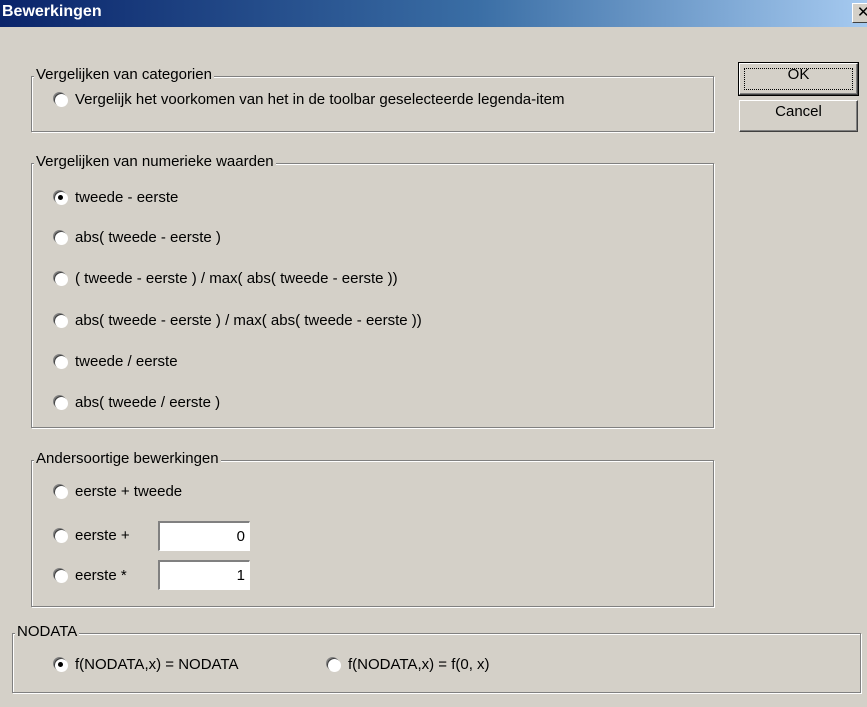 Image resolution: width=867 pixels, height=707 pixels. I want to click on cancel-button: Cancel, so click(798, 116).